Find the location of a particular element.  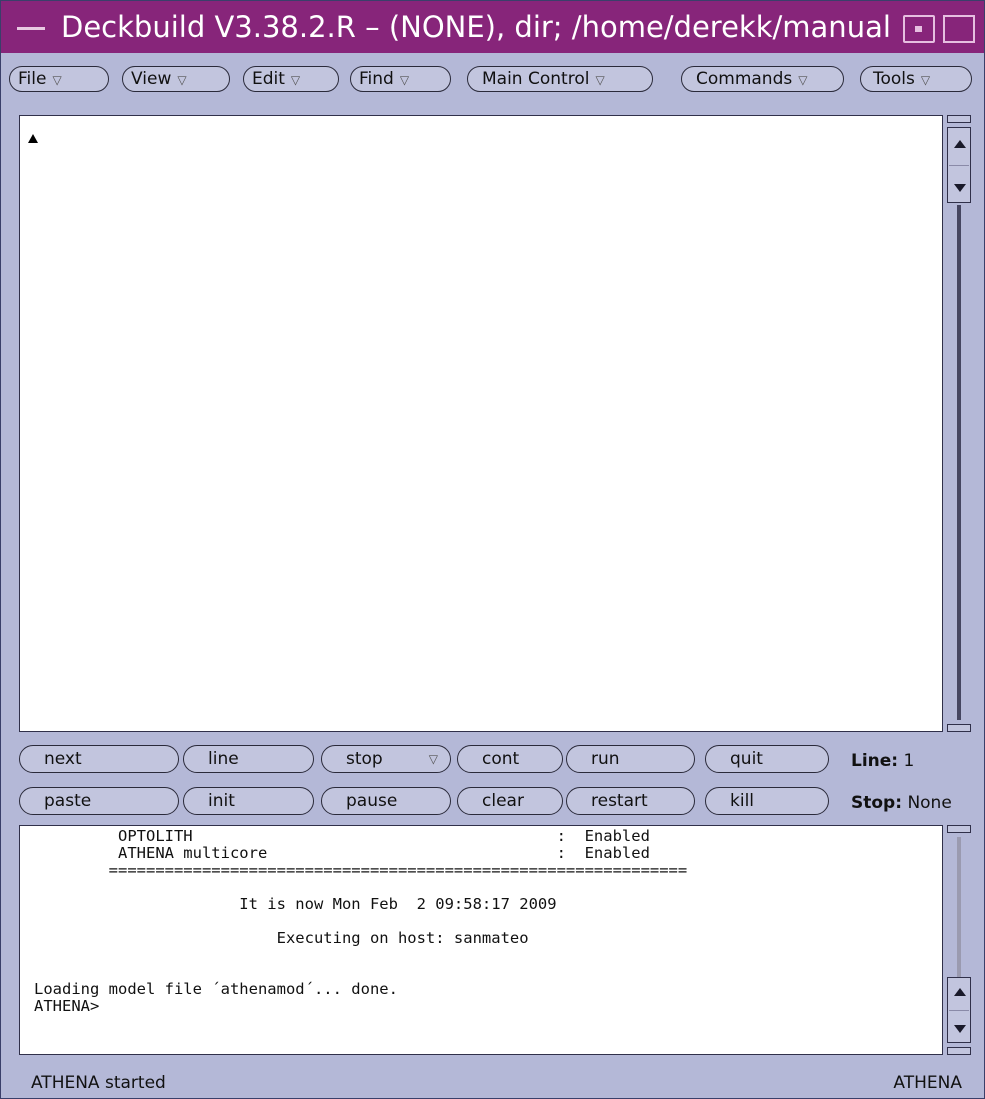

next-button: next is located at coordinates (99, 759).